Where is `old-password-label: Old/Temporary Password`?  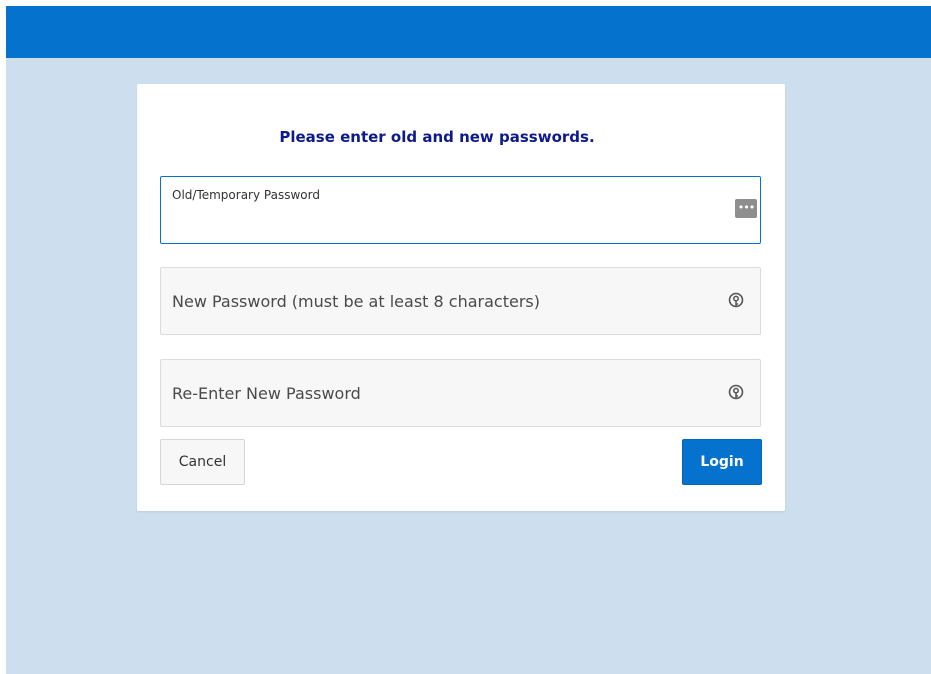
old-password-label: Old/Temporary Password is located at coordinates (246, 195).